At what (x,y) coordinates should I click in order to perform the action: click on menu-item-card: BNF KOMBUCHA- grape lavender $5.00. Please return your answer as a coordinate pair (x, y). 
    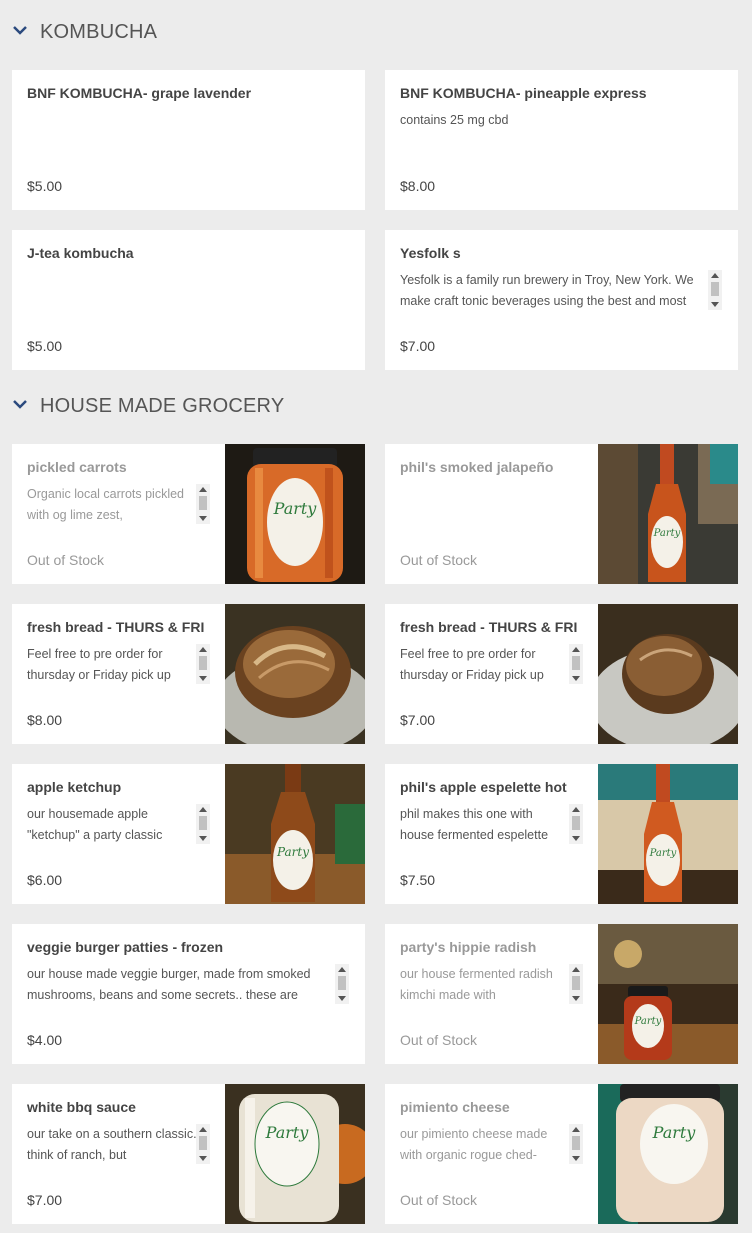
    Looking at the image, I should click on (188, 140).